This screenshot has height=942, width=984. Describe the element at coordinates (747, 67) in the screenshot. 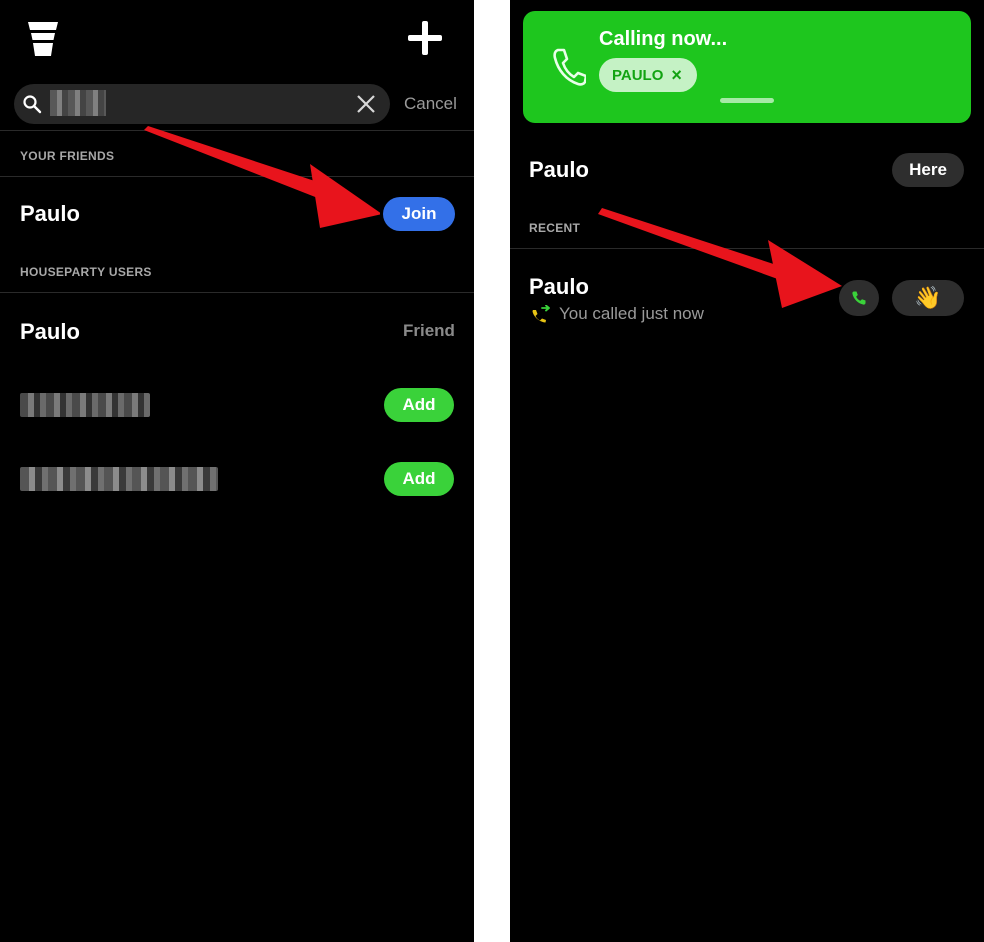

I see `calling-banner` at that location.